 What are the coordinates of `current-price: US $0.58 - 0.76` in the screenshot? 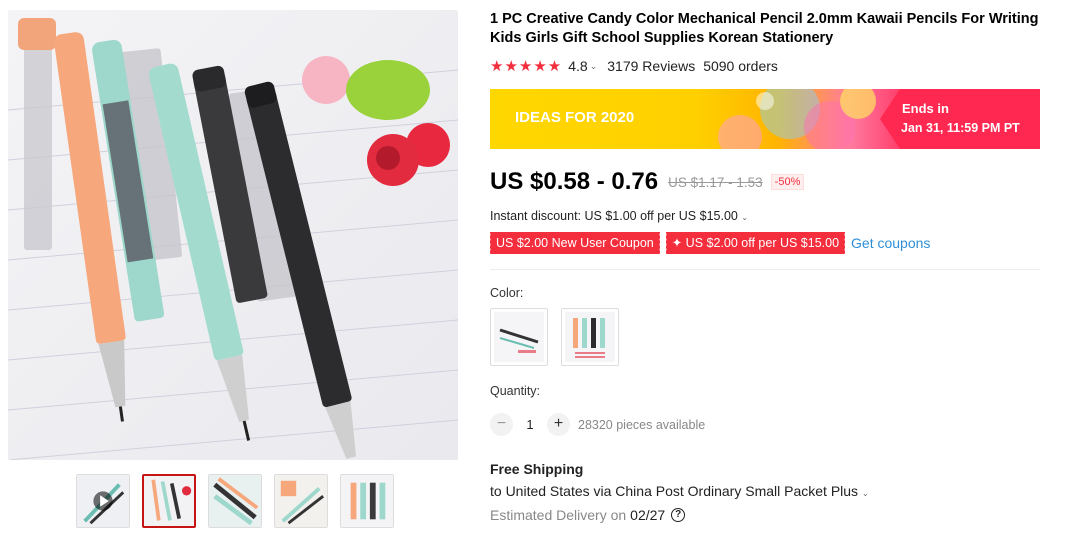 It's located at (574, 181).